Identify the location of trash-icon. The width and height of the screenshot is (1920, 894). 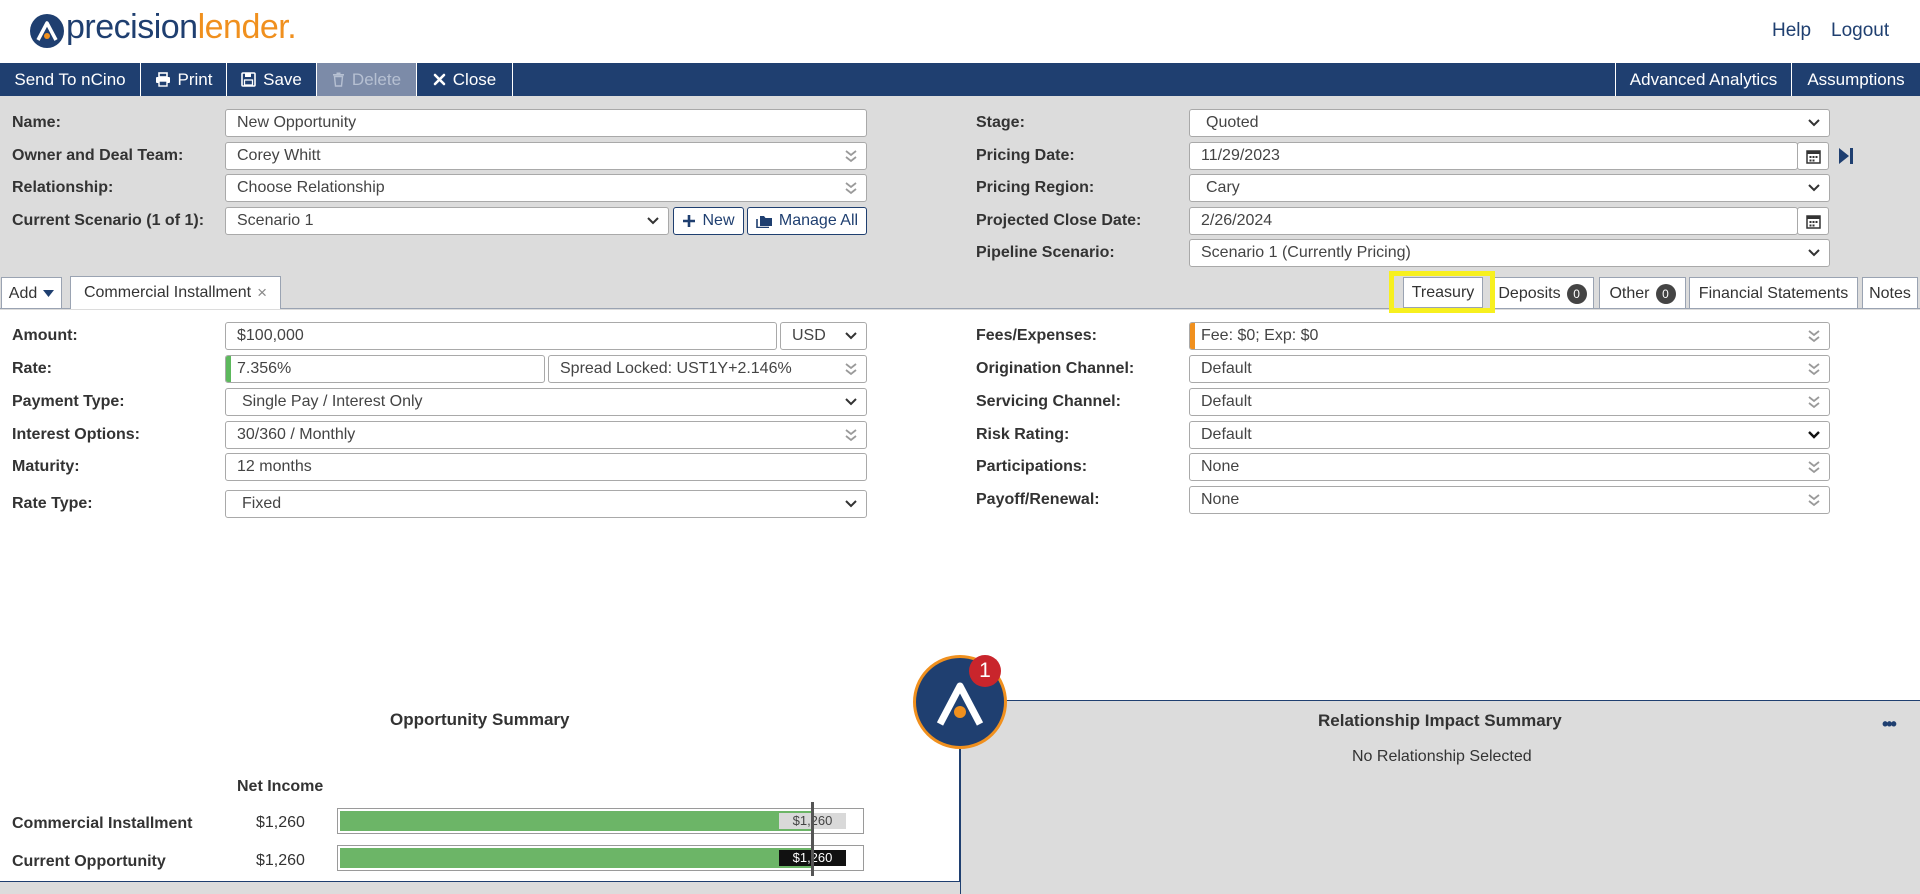
(338, 79).